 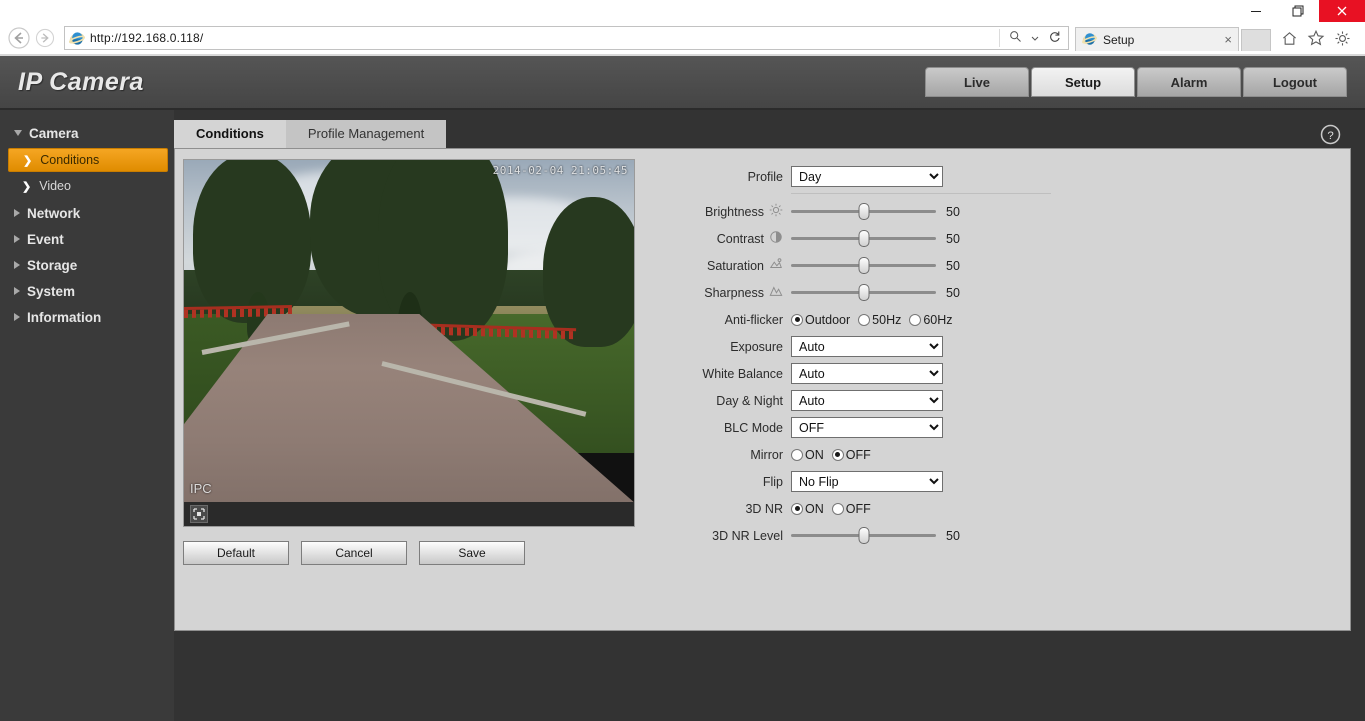 I want to click on sharpness-icon, so click(x=776, y=292).